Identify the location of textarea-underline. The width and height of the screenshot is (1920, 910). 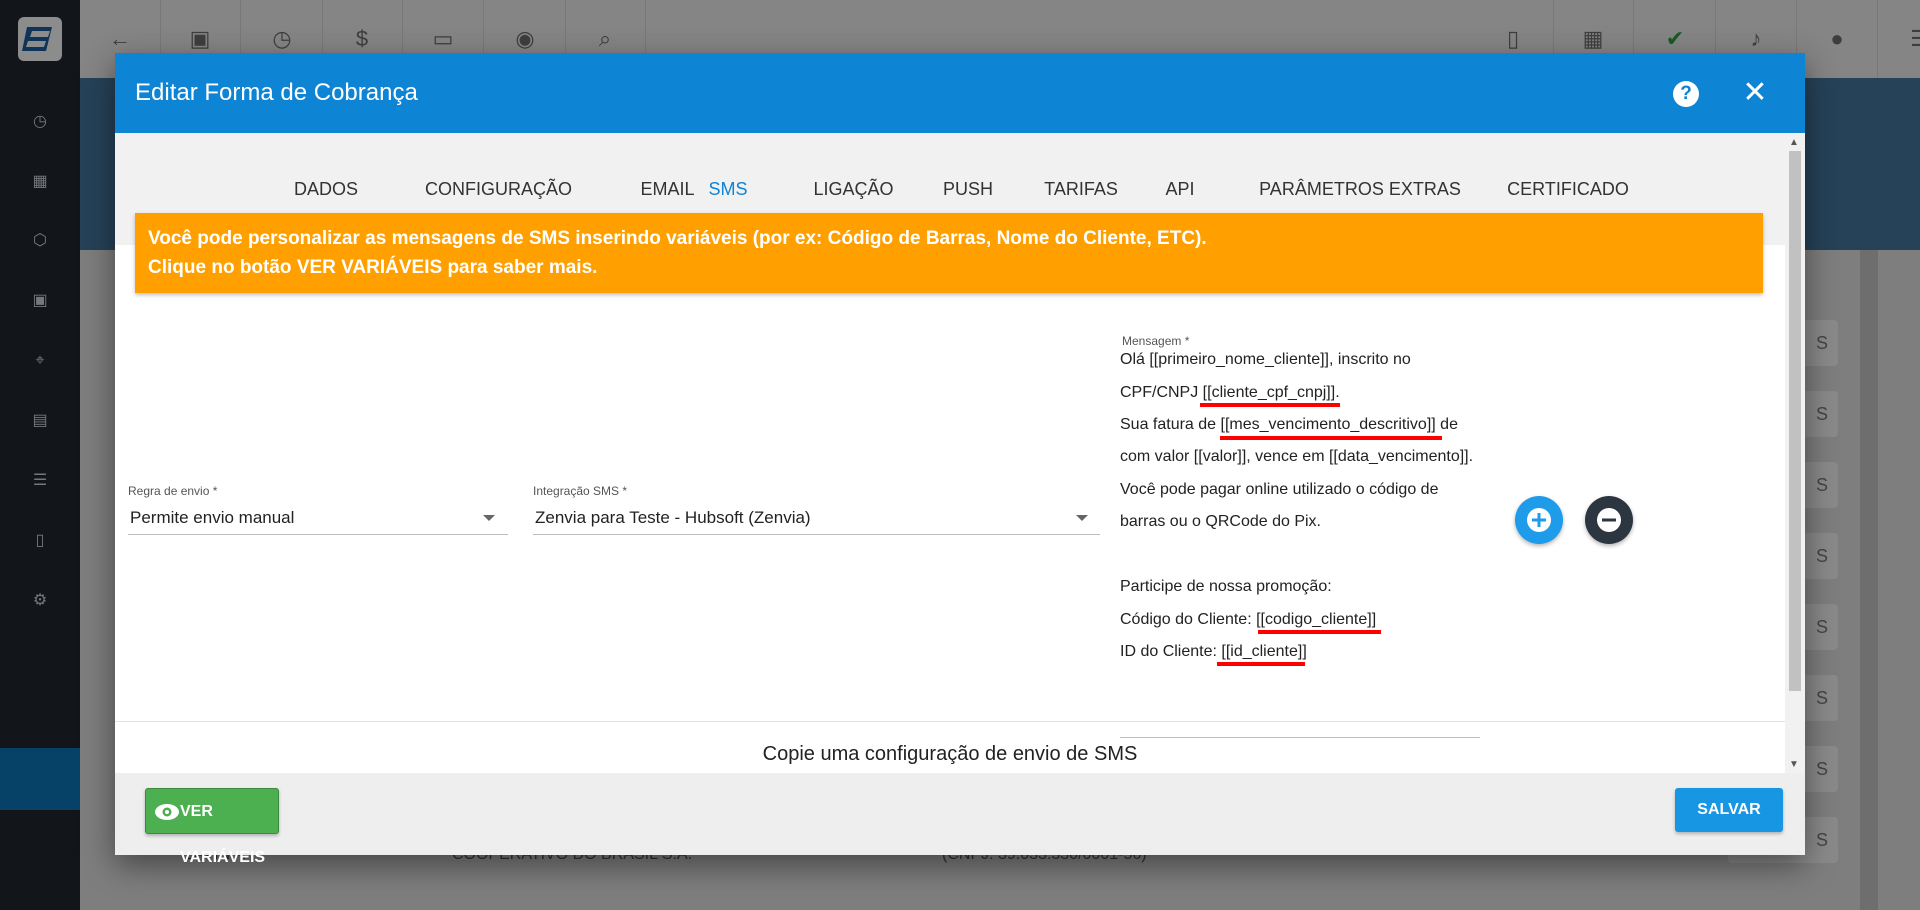
(1300, 737).